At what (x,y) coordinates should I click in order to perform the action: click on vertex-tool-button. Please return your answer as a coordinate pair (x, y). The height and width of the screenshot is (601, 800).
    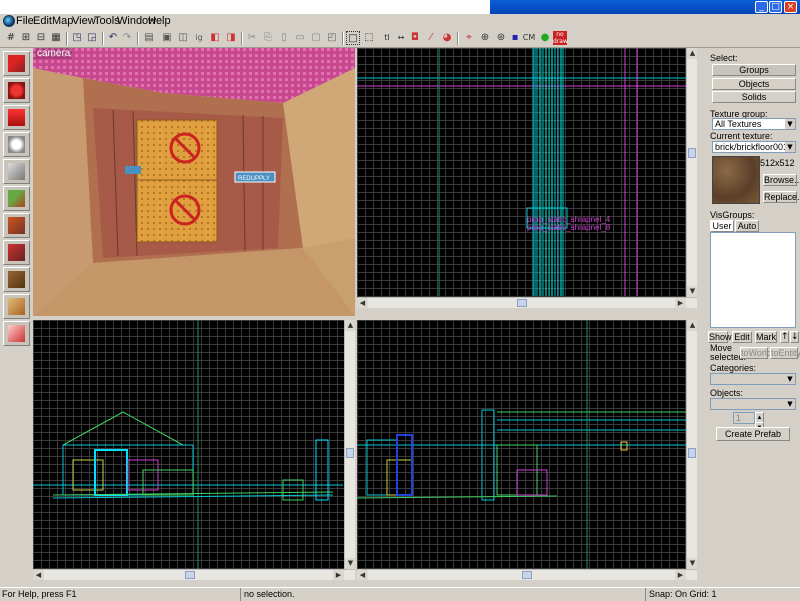
    Looking at the image, I should click on (16, 333).